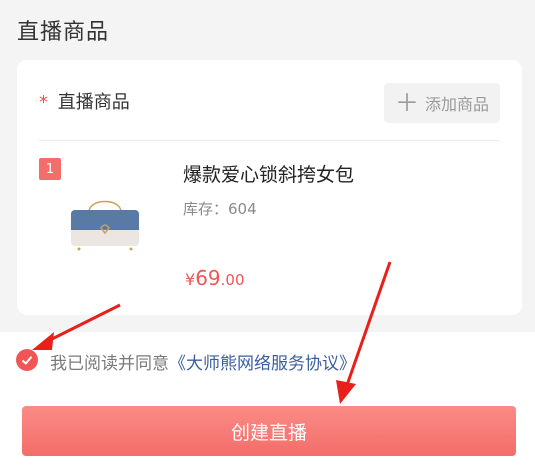 This screenshot has height=465, width=535. I want to click on agreement-row: 我已阅读并同意《大师熊网络服务协议》, so click(267, 361).